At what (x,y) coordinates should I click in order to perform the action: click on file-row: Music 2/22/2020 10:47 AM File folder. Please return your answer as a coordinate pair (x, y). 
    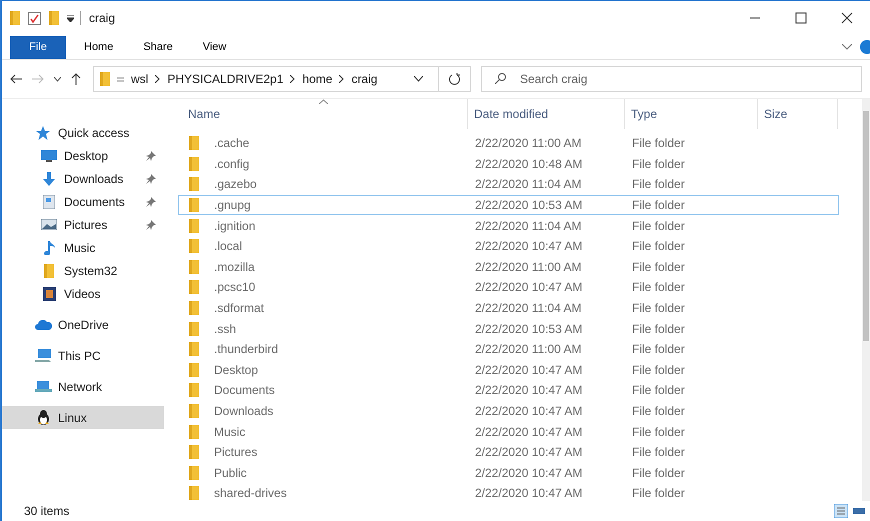
    Looking at the image, I should click on (508, 431).